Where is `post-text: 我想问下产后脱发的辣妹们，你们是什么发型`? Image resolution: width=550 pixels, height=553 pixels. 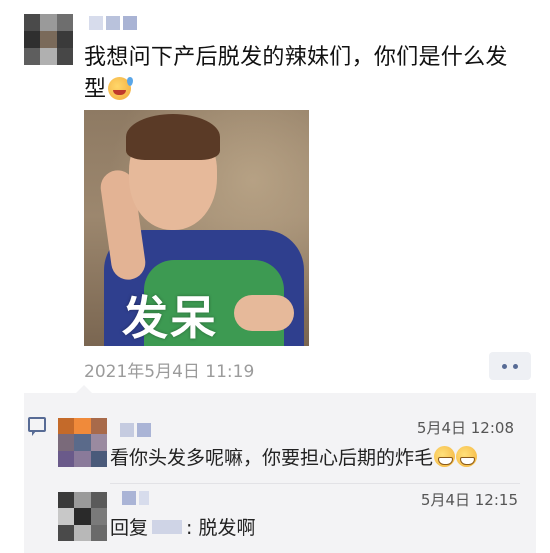 post-text: 我想问下产后脱发的辣妹们，你们是什么发型 is located at coordinates (309, 74).